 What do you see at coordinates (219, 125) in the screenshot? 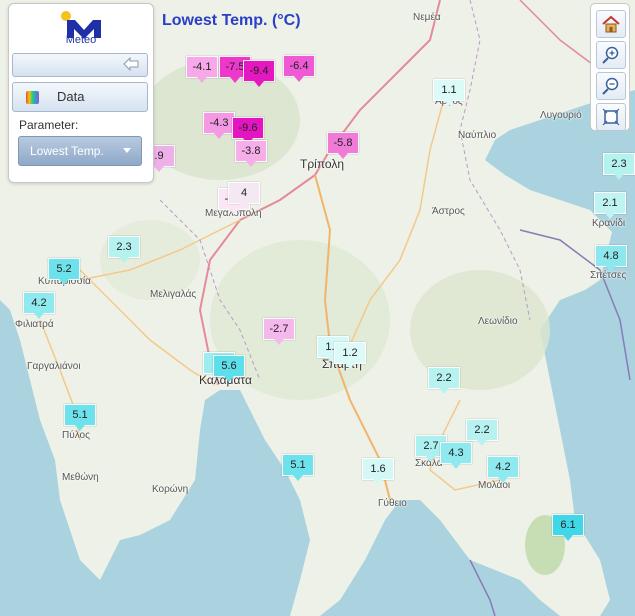
I see `station-marker: -4.3` at bounding box center [219, 125].